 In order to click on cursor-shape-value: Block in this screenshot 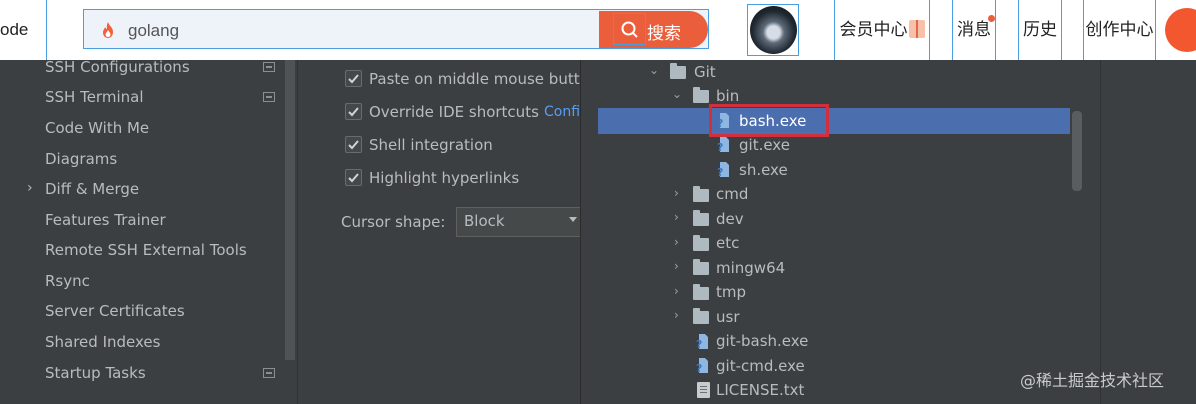, I will do `click(484, 221)`.